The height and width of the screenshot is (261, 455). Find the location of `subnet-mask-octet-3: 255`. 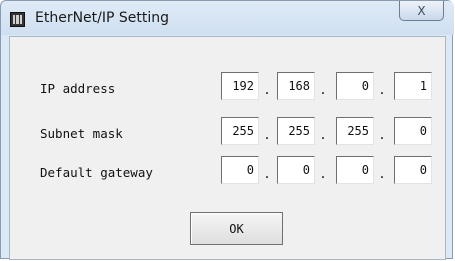

subnet-mask-octet-3: 255 is located at coordinates (355, 131).